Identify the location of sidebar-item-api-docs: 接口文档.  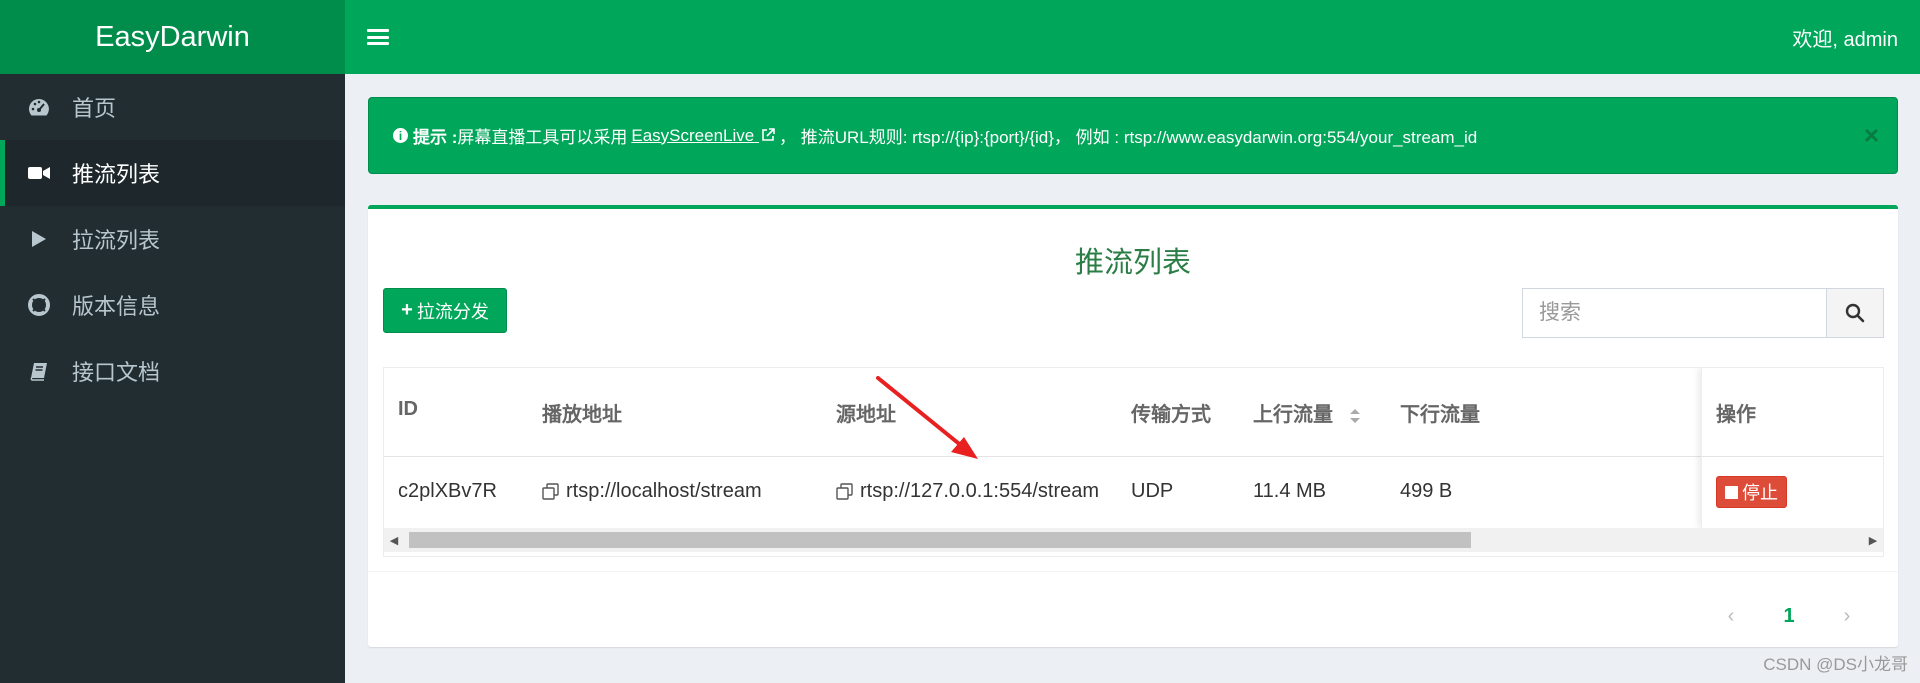
(172, 371).